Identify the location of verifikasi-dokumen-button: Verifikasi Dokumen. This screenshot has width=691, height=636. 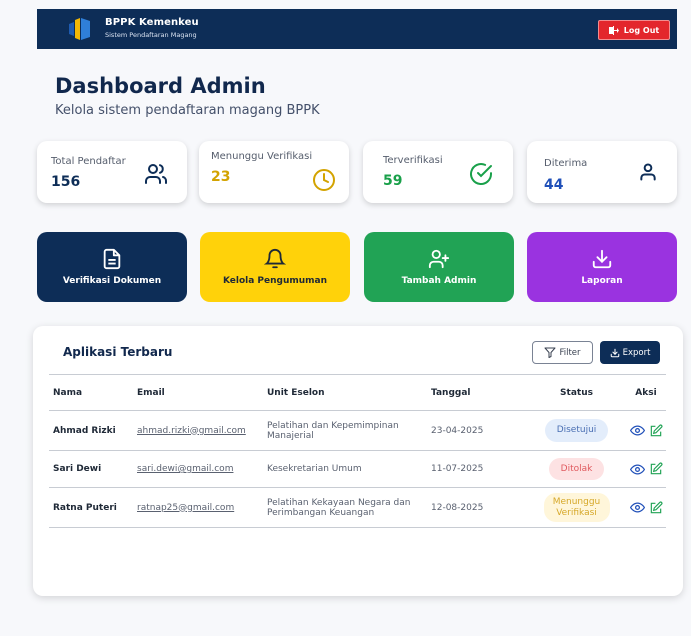
(112, 267).